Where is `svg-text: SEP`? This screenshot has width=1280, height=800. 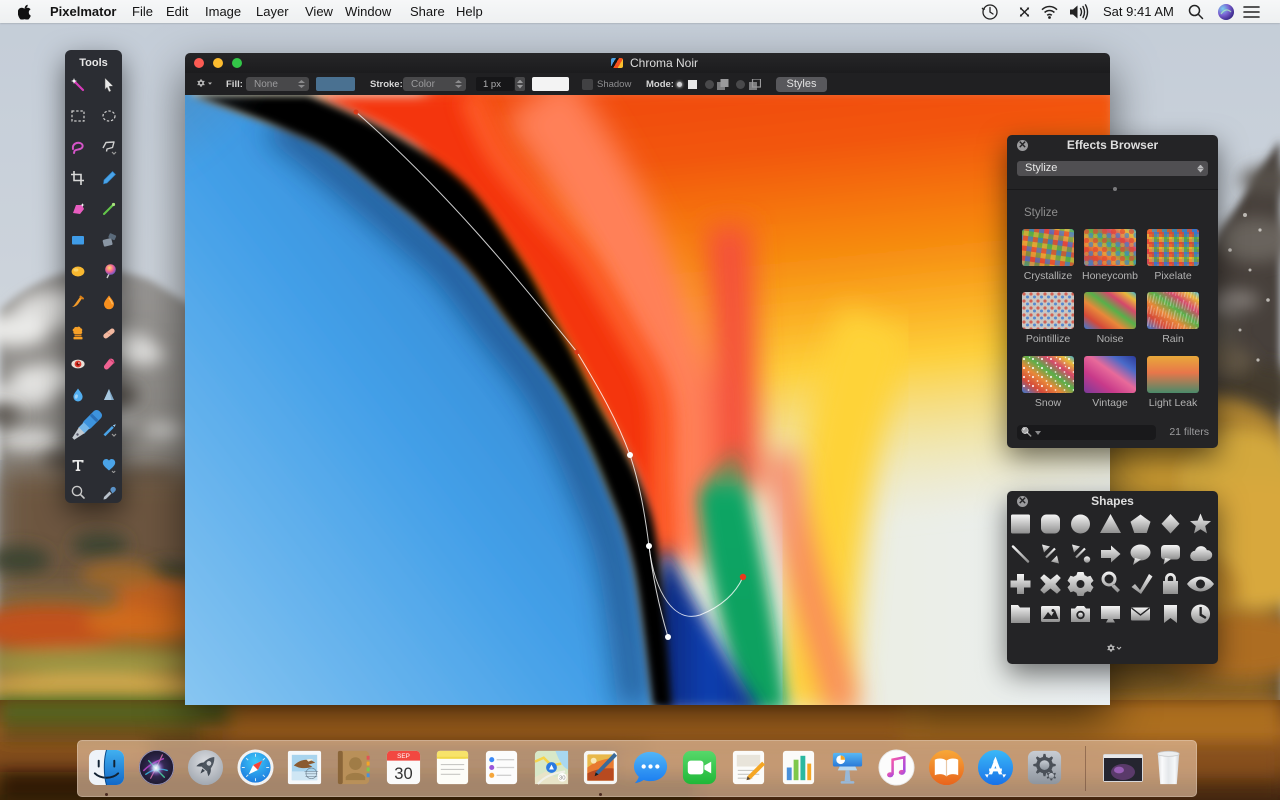 svg-text: SEP is located at coordinates (403, 756).